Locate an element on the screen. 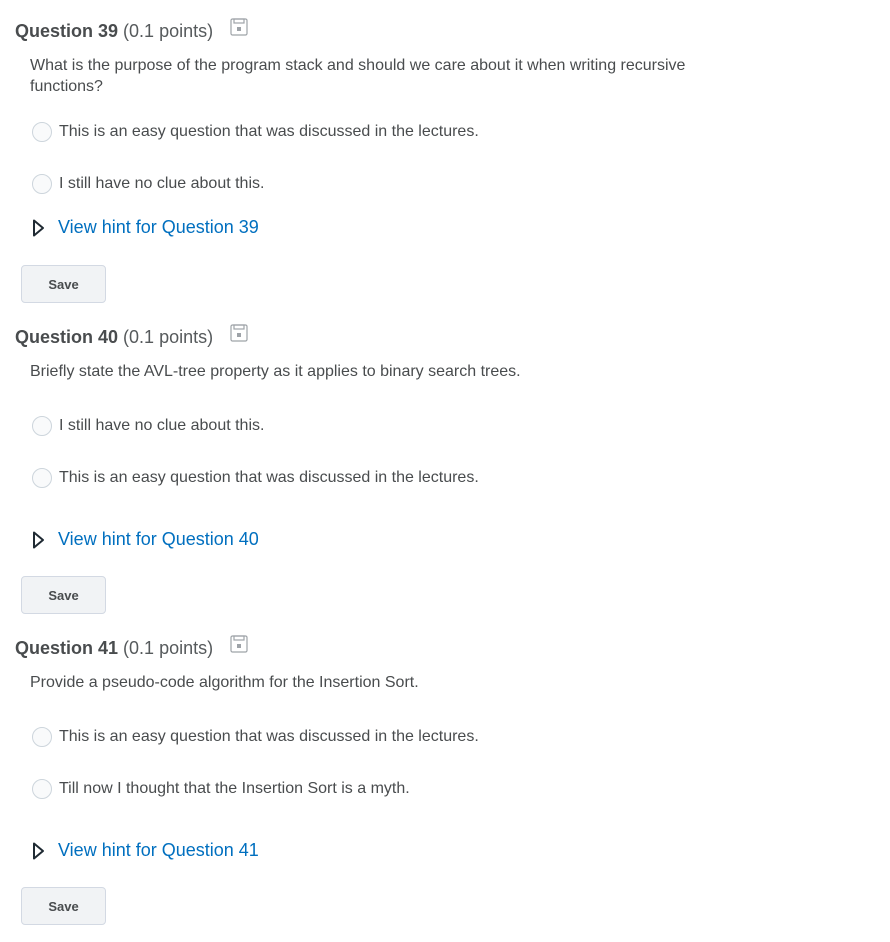 The width and height of the screenshot is (890, 942). hint-link: View hint for Question 40 is located at coordinates (158, 539).